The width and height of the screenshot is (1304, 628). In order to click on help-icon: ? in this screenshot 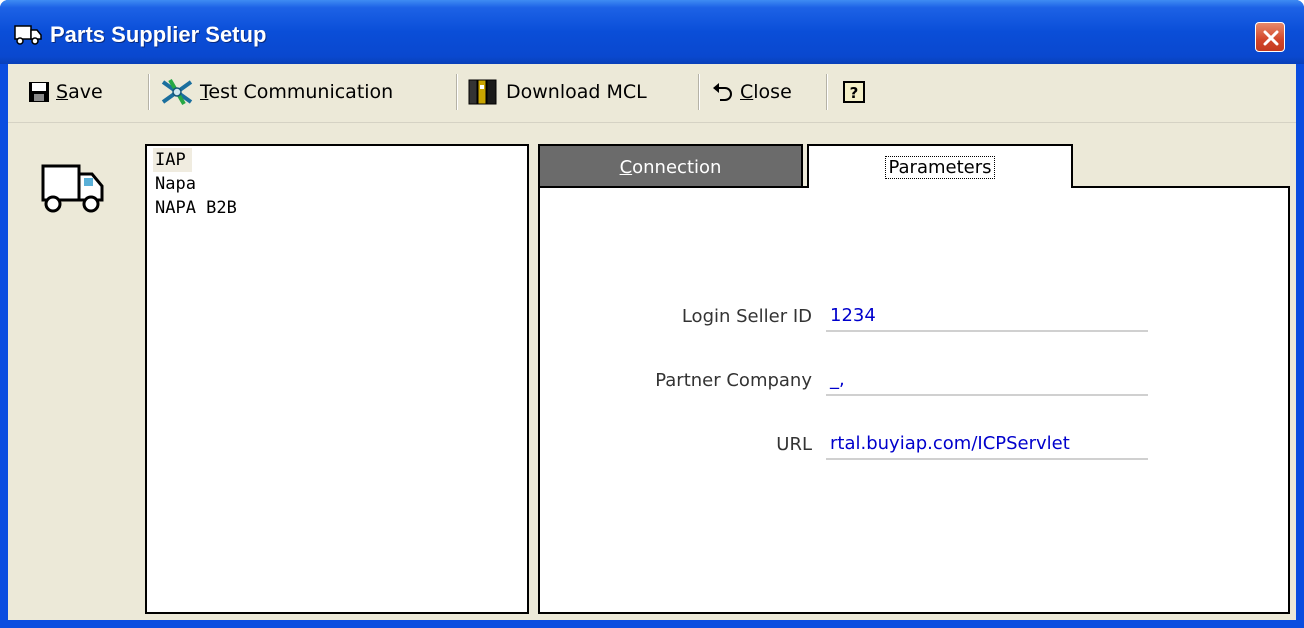, I will do `click(854, 92)`.